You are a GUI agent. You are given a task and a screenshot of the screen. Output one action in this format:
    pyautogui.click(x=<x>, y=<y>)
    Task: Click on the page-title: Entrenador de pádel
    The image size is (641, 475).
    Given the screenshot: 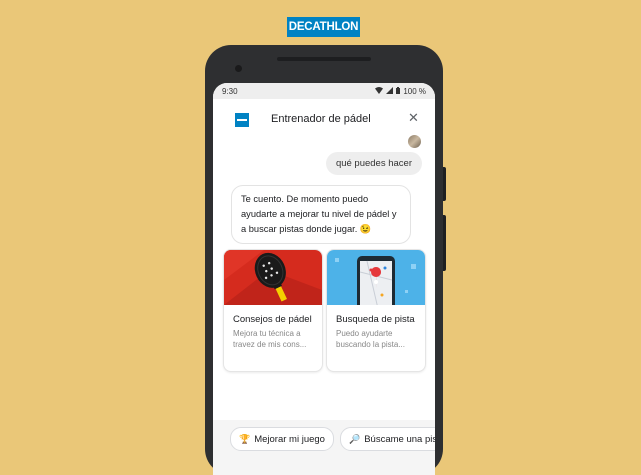 What is the action you would take?
    pyautogui.click(x=321, y=119)
    